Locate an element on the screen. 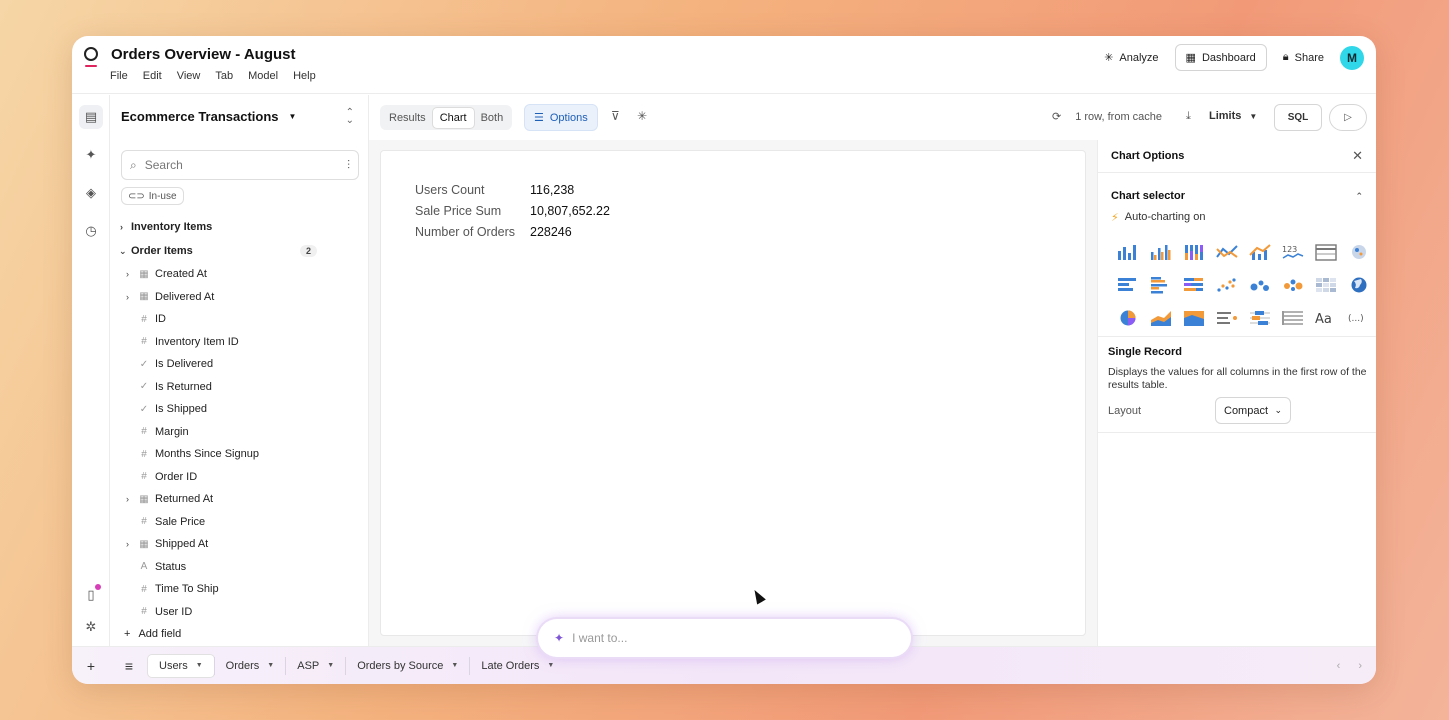  field-item: # User ID is located at coordinates (239, 612).